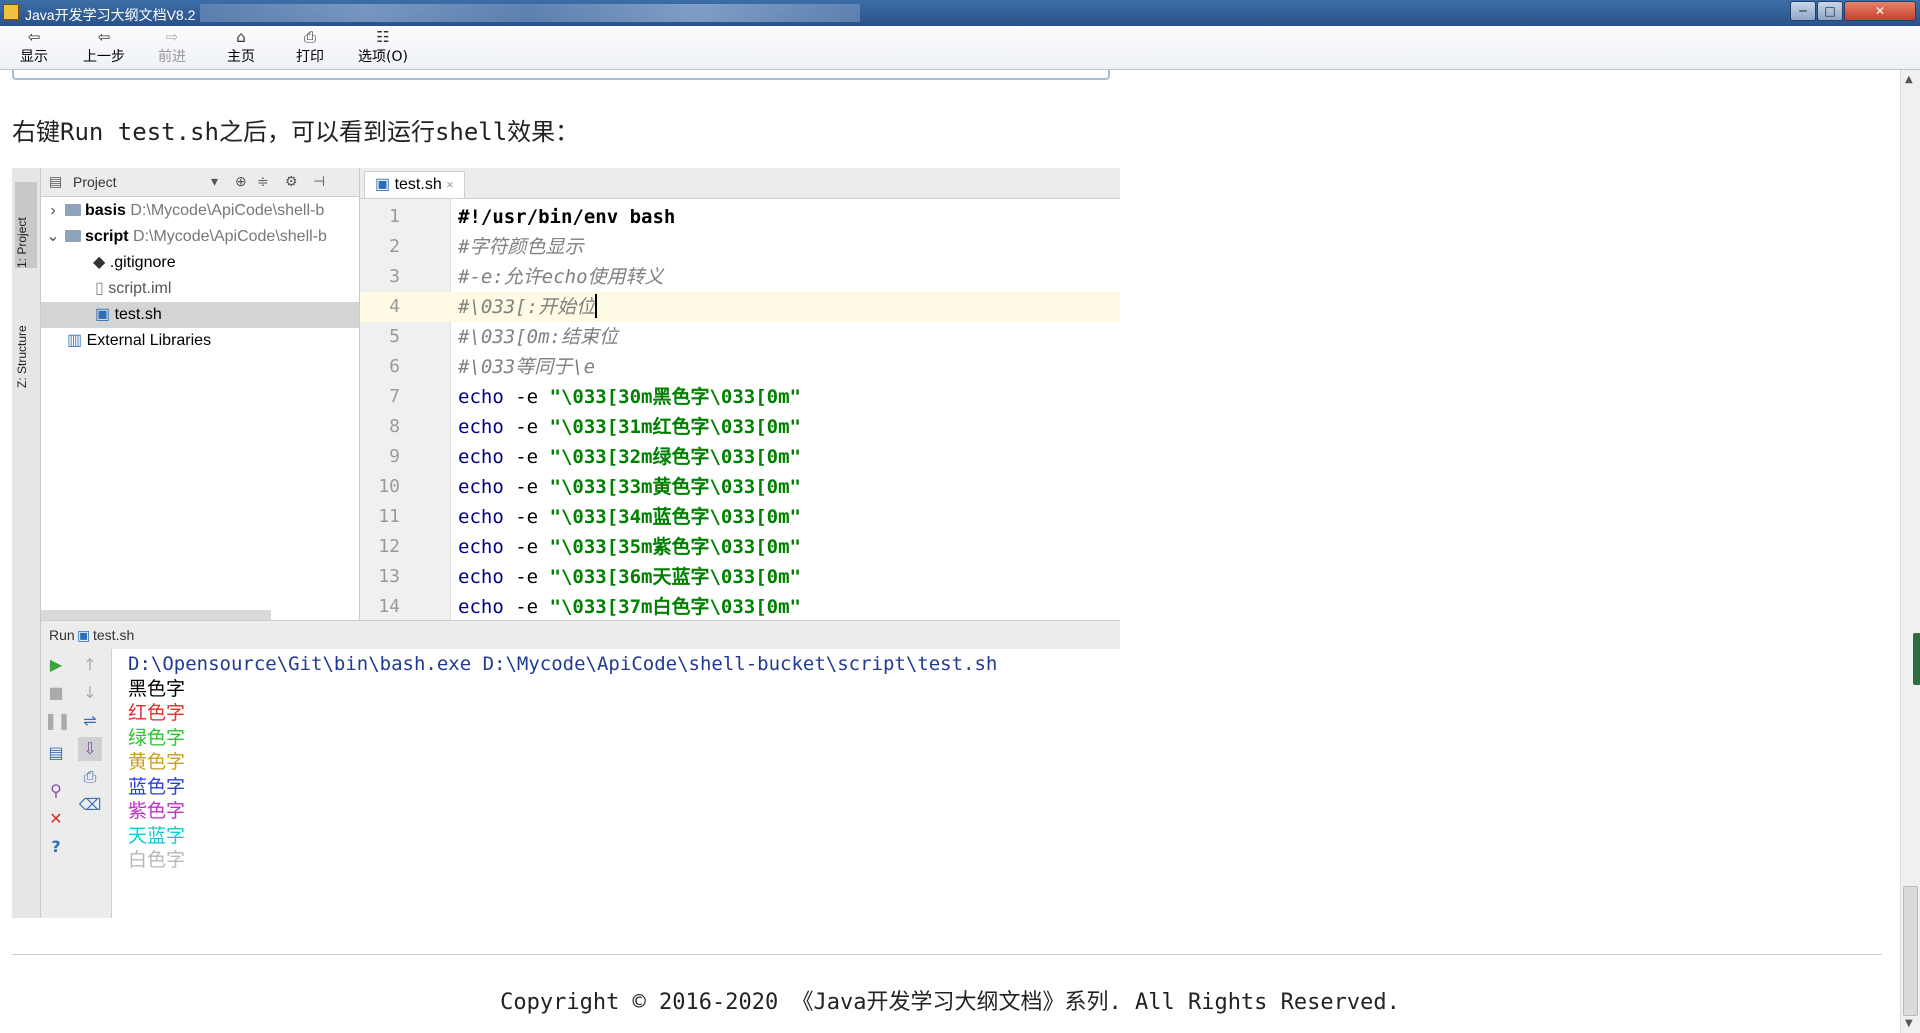 The width and height of the screenshot is (1920, 1033). What do you see at coordinates (113, 635) in the screenshot?
I see `run-config-name: test.sh` at bounding box center [113, 635].